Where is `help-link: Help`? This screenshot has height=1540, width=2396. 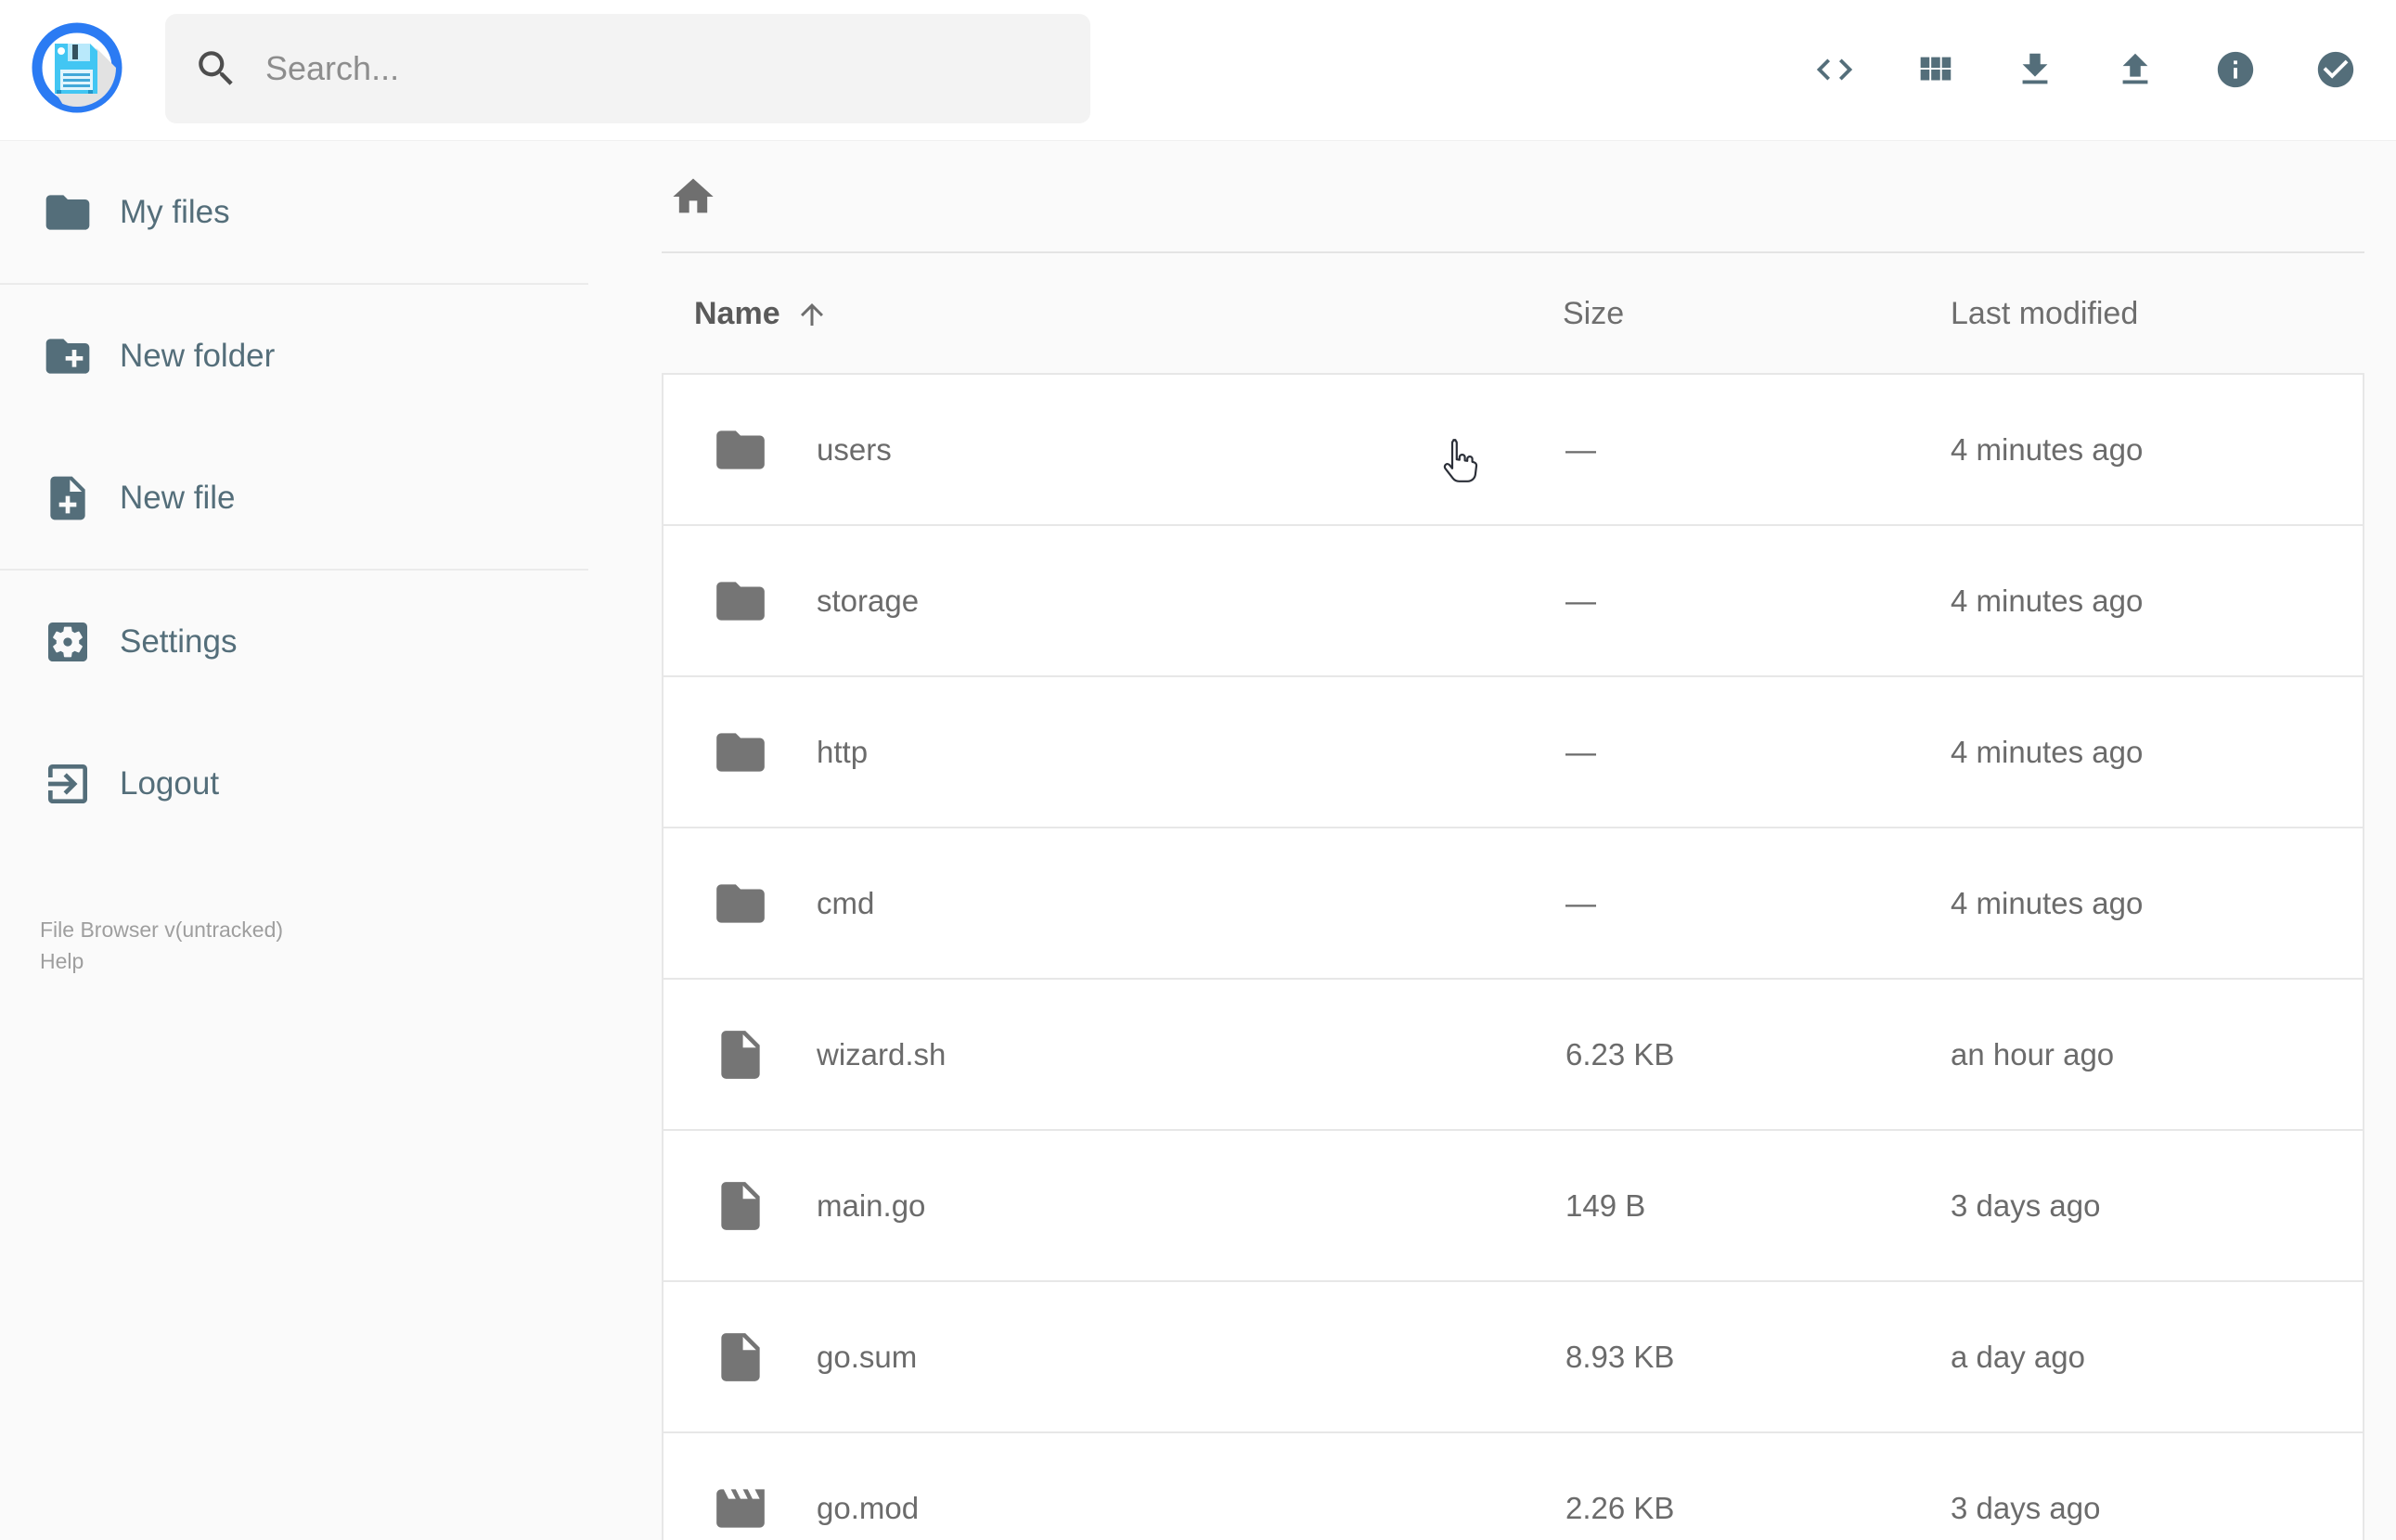 help-link: Help is located at coordinates (300, 961).